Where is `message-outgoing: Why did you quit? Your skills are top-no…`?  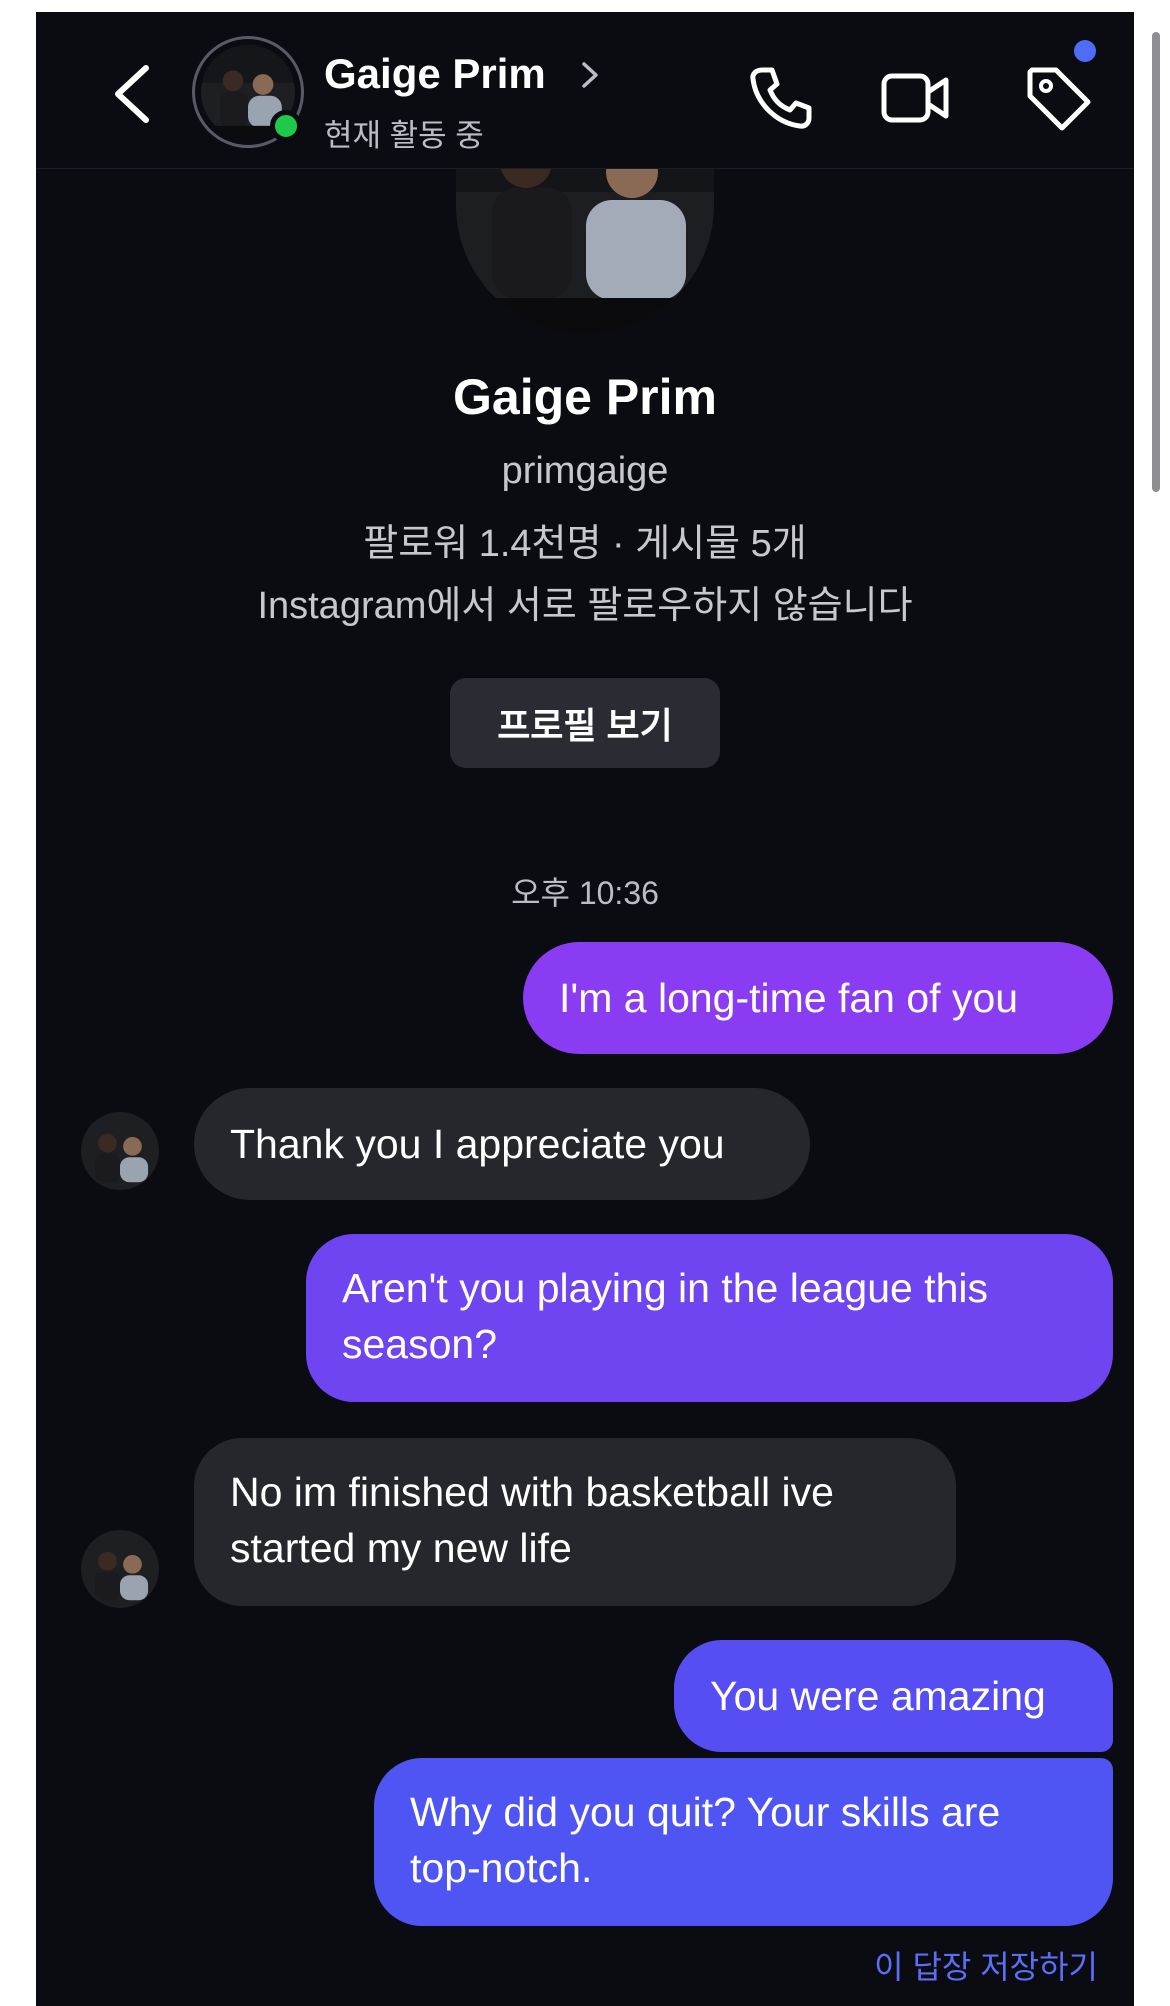
message-outgoing: Why did you quit? Your skills are top-no… is located at coordinates (743, 1842).